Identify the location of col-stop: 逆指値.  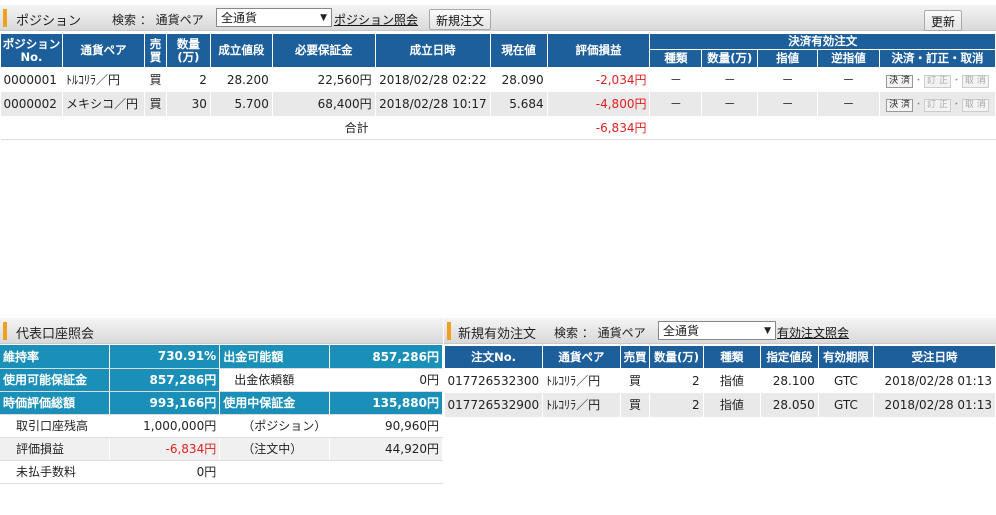
(848, 58).